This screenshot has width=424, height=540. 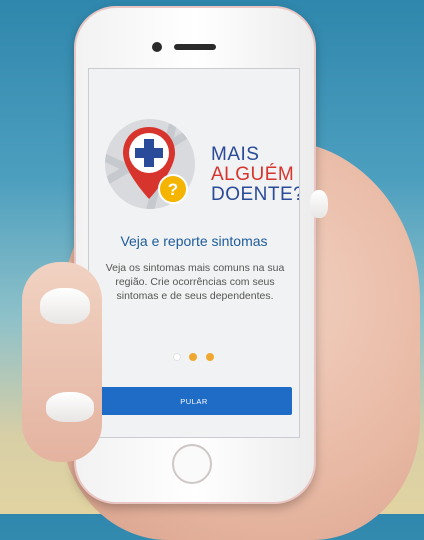 What do you see at coordinates (194, 401) in the screenshot?
I see `skip-button: PULAR` at bounding box center [194, 401].